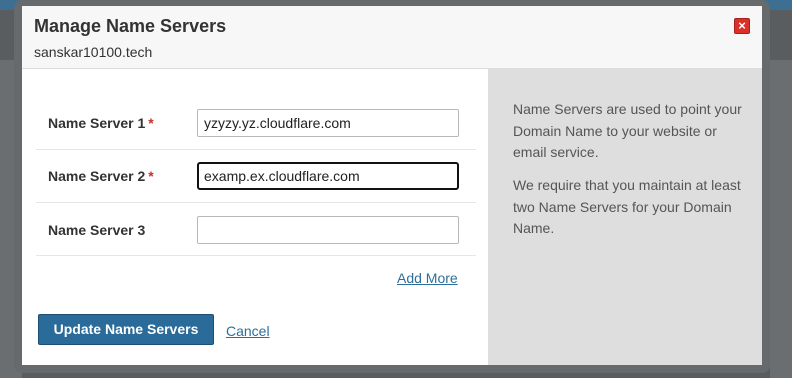 This screenshot has width=792, height=378. I want to click on name-server-1-label: Name Server 1 *, so click(101, 123).